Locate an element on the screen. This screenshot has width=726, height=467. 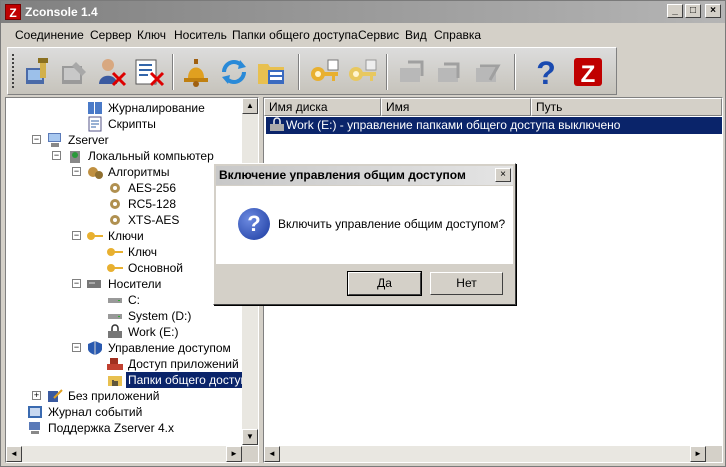
drives-icon is located at coordinates (95, 284).